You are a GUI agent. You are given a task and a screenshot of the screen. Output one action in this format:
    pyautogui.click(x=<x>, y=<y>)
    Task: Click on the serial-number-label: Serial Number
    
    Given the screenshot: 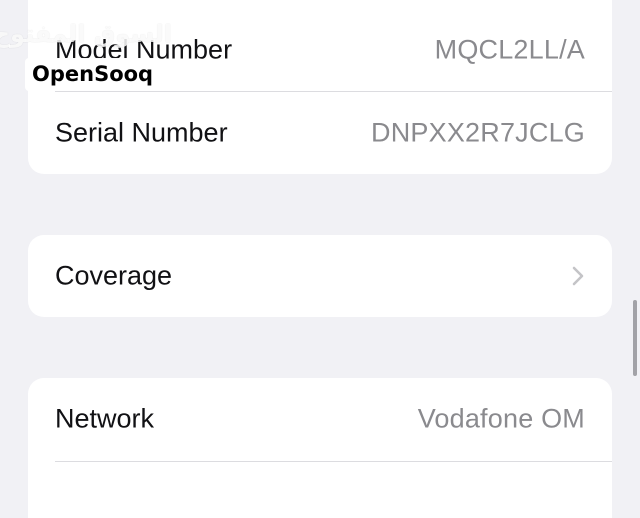 What is the action you would take?
    pyautogui.click(x=141, y=132)
    